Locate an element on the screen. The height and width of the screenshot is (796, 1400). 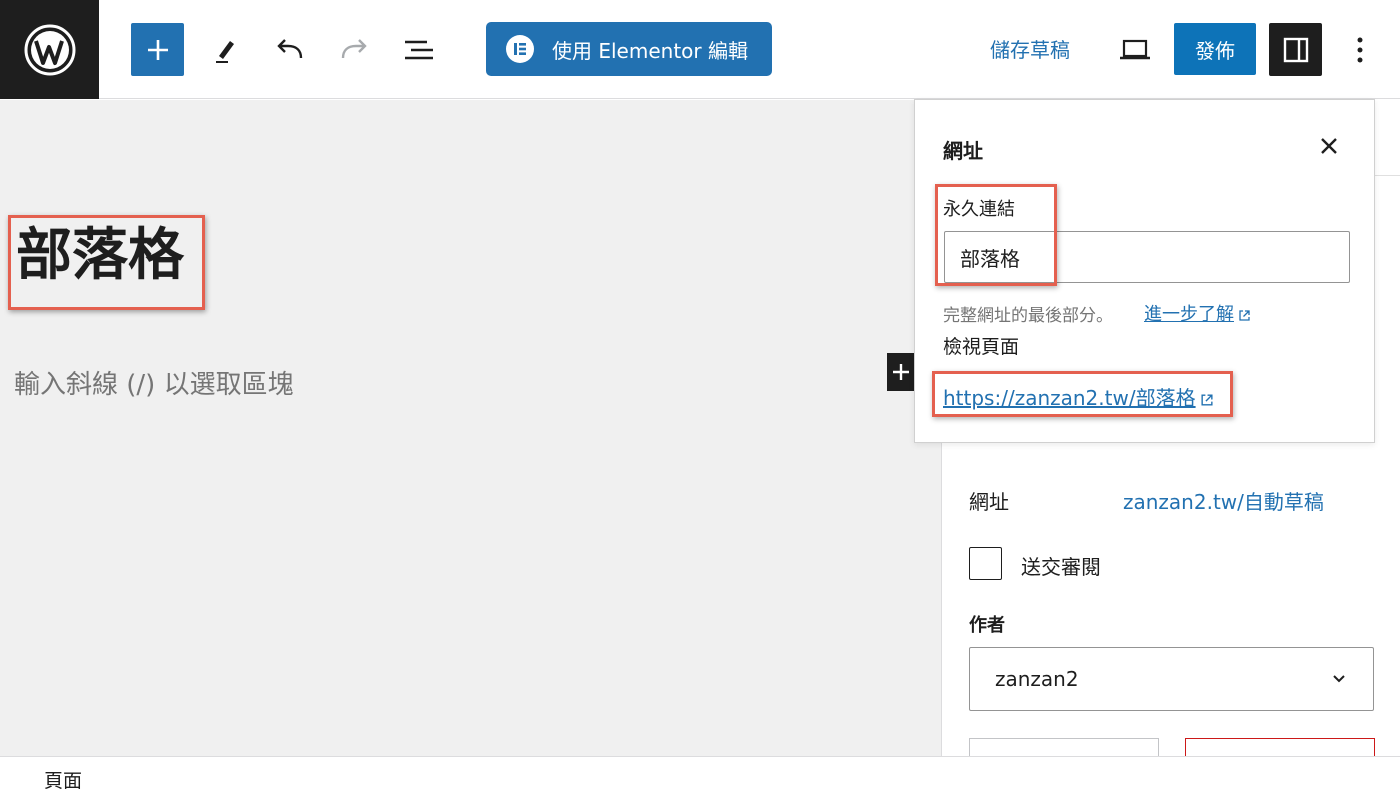
sidebar-toggle-icon is located at coordinates (1295, 49).